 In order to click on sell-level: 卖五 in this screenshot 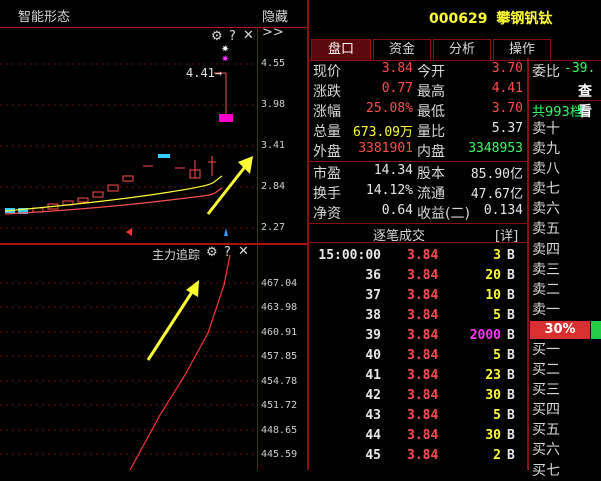, I will do `click(566, 229)`.